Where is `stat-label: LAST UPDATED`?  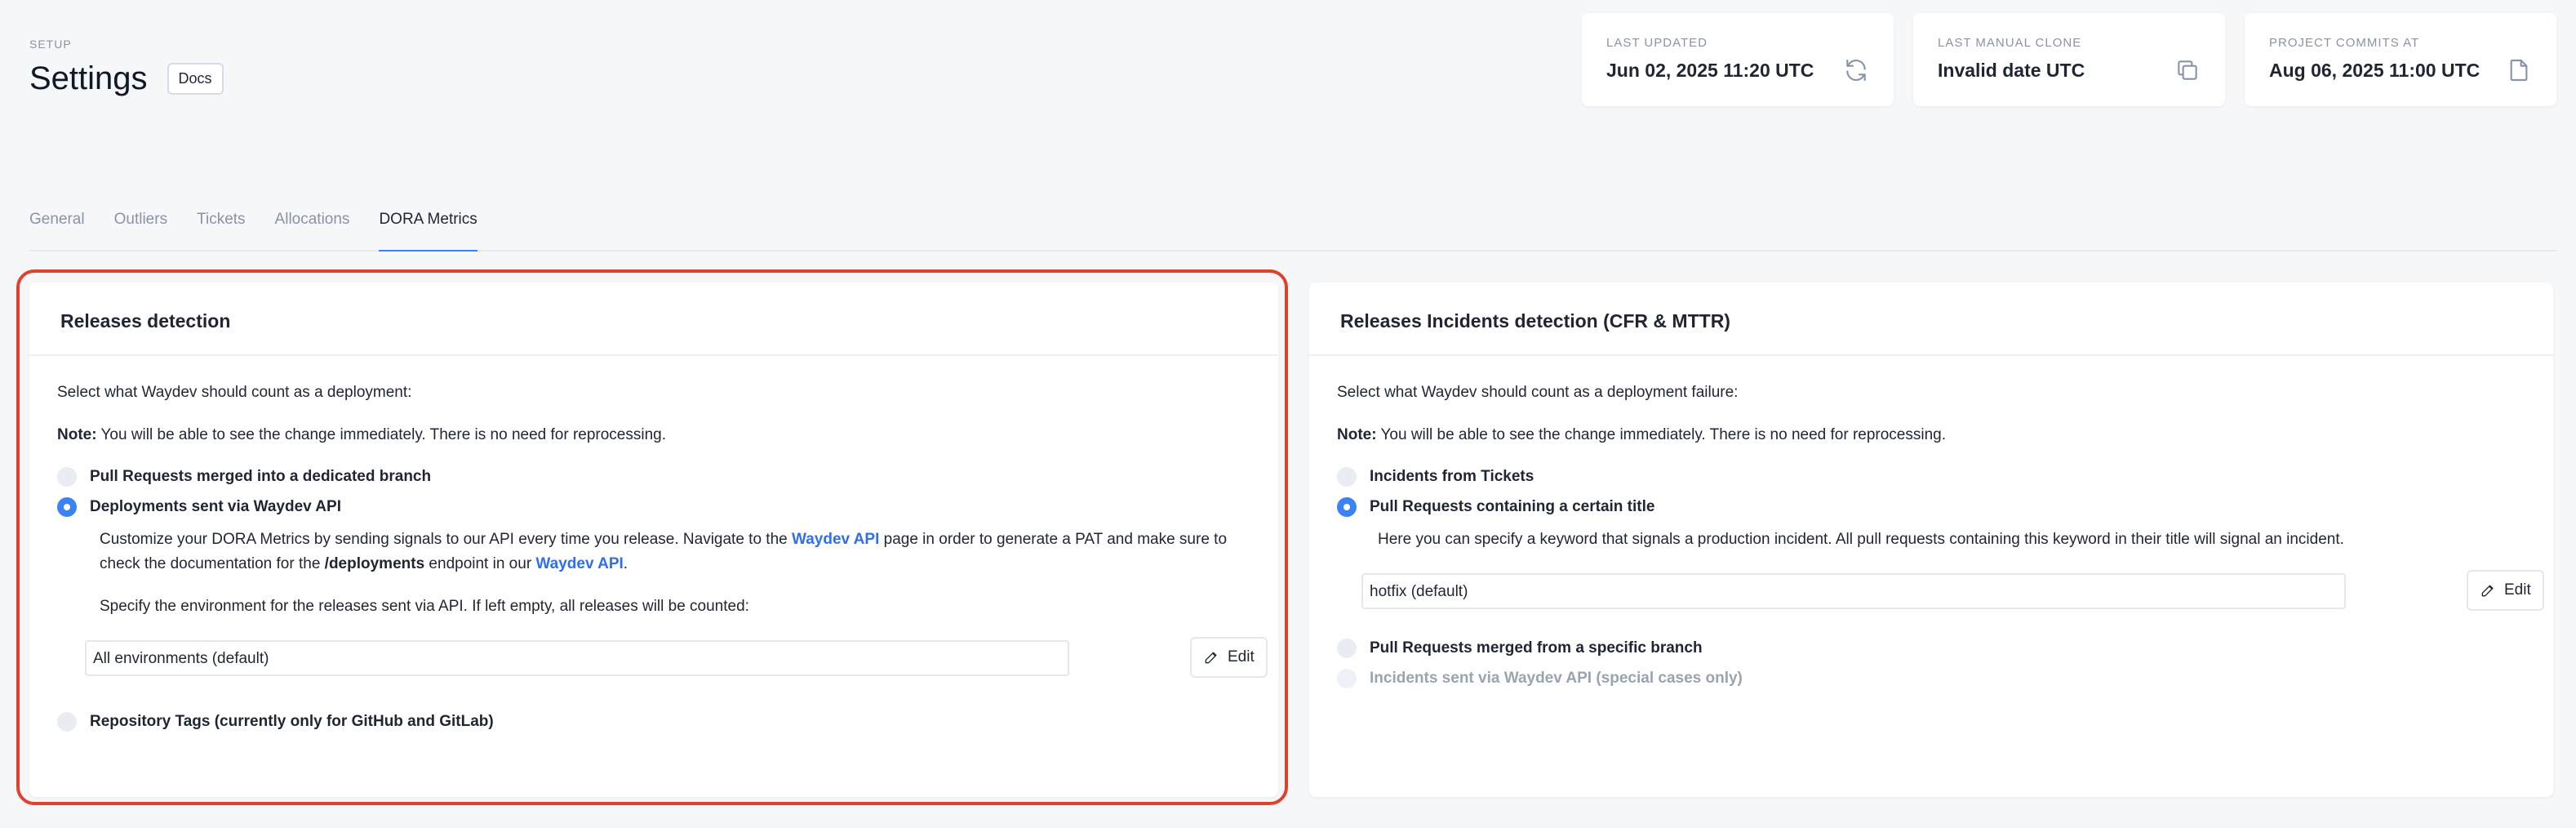 stat-label: LAST UPDATED is located at coordinates (1657, 43).